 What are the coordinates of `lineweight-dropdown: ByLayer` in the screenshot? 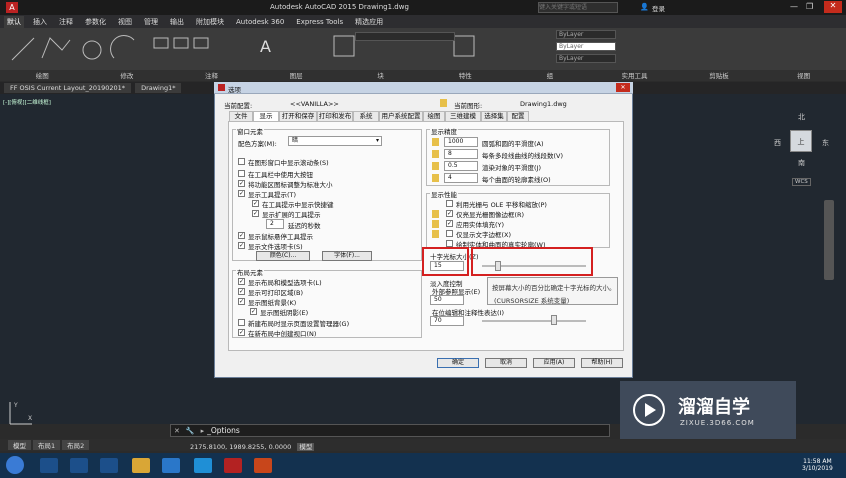 It's located at (586, 58).